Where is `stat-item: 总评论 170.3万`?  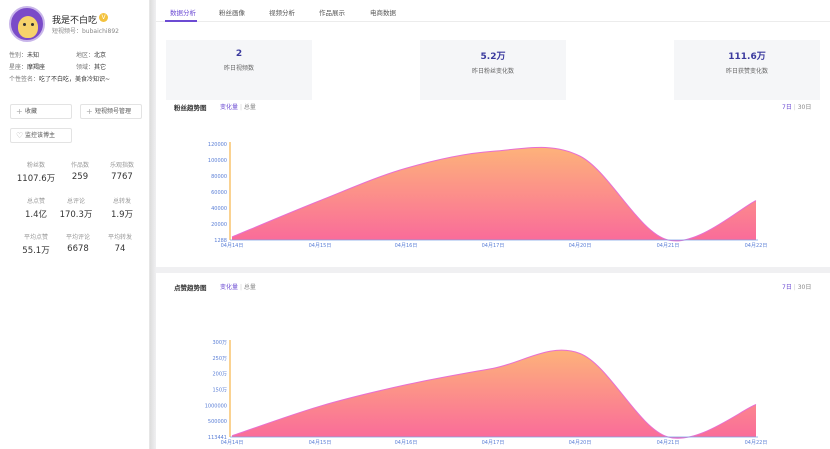
stat-item: 总评论 170.3万 is located at coordinates (76, 209).